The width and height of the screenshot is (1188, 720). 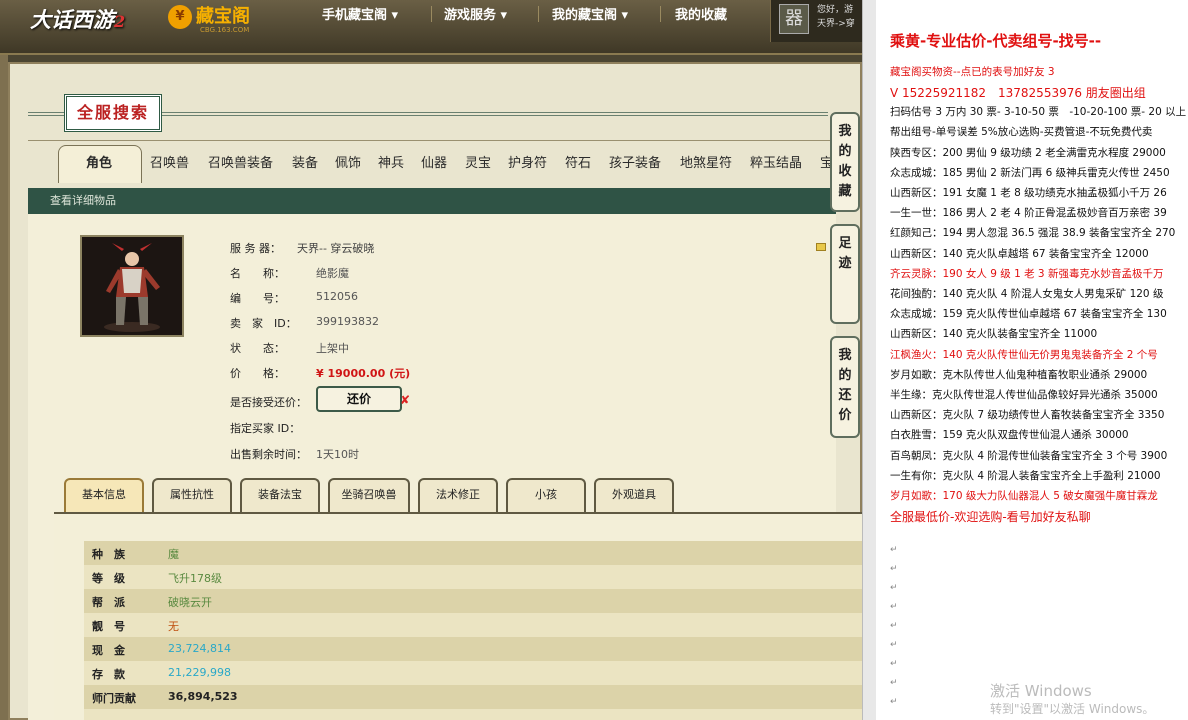 I want to click on info-key: 等 级, so click(x=108, y=578).